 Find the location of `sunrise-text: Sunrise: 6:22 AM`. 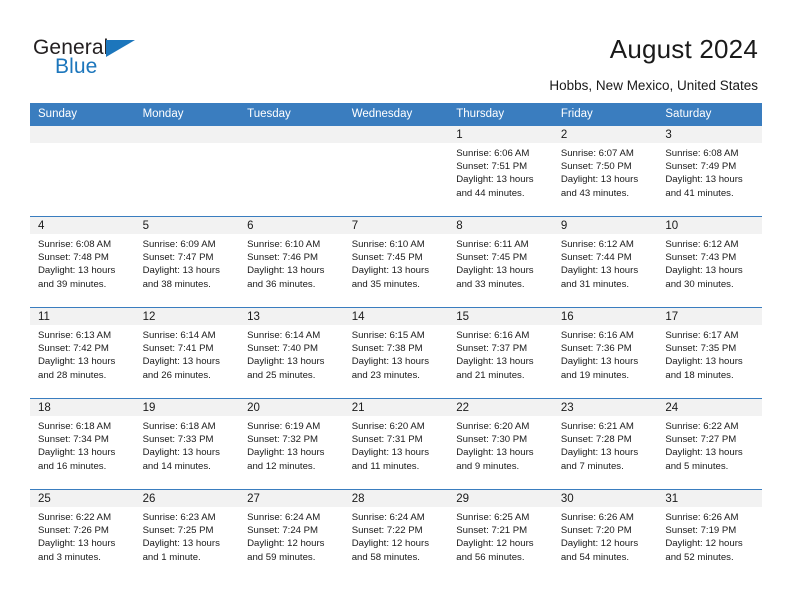

sunrise-text: Sunrise: 6:22 AM is located at coordinates (75, 517).